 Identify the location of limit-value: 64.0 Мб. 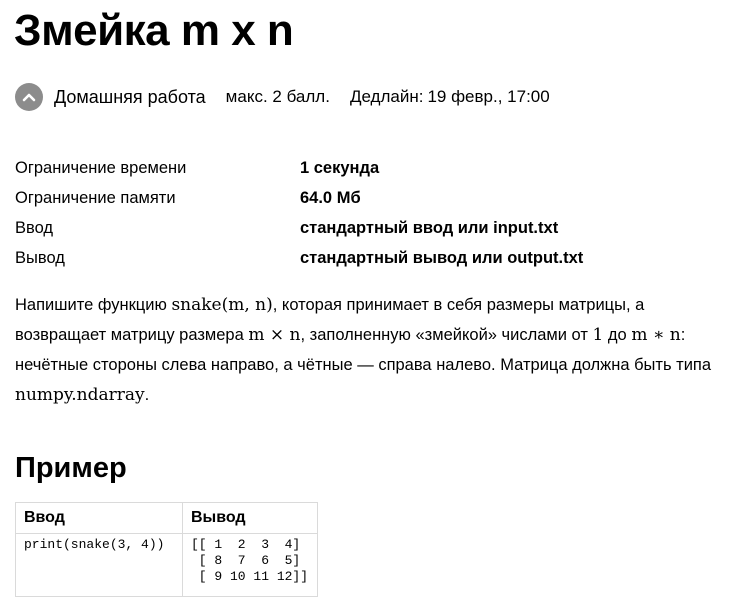
(330, 197).